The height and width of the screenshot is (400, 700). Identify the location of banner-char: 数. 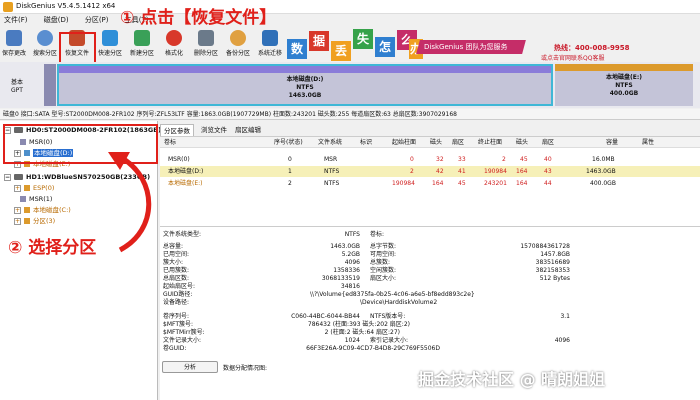
(297, 49).